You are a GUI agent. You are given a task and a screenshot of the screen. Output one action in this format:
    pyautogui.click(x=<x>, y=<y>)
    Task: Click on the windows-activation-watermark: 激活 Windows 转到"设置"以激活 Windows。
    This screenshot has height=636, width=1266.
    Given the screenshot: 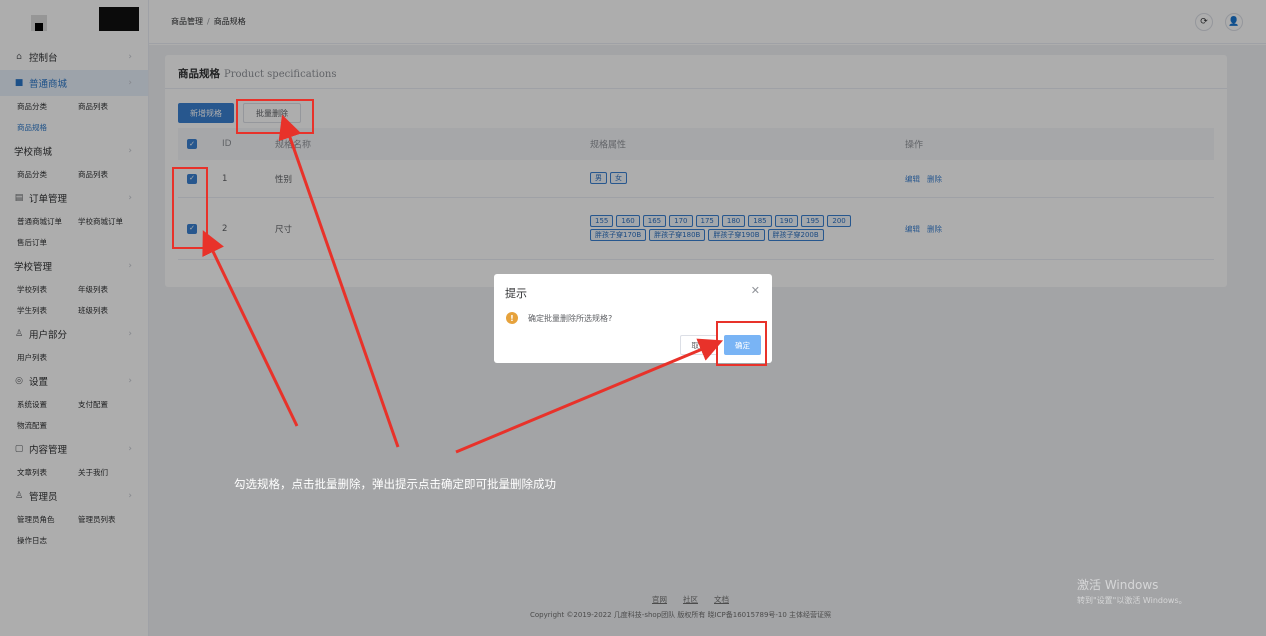 What is the action you would take?
    pyautogui.click(x=1132, y=591)
    